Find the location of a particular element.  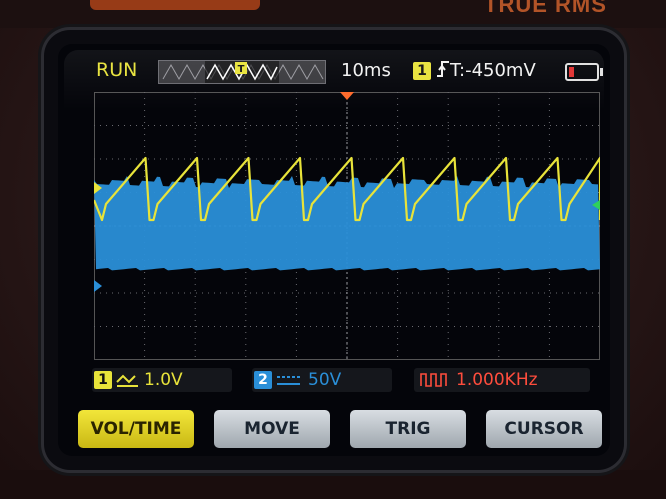

ch1-scale-box: 1 1.0V is located at coordinates (162, 380).